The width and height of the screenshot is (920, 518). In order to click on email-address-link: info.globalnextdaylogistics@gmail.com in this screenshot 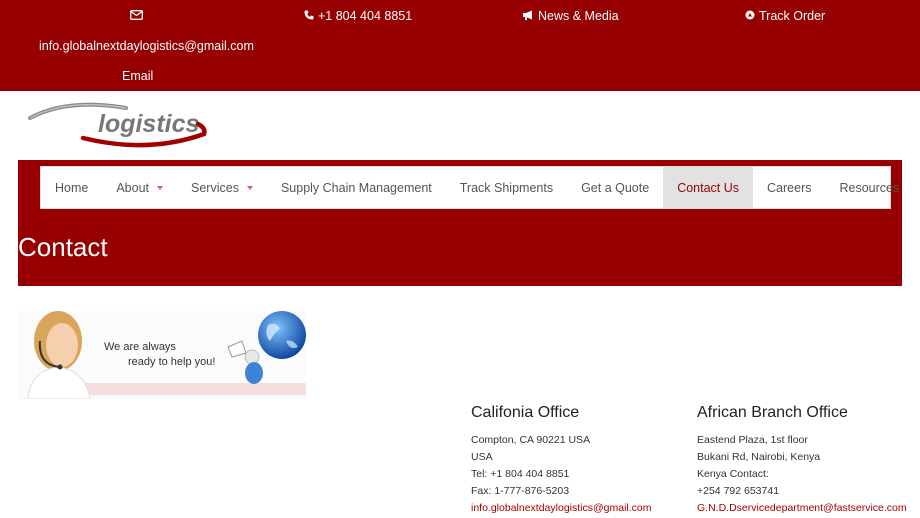, I will do `click(146, 46)`.